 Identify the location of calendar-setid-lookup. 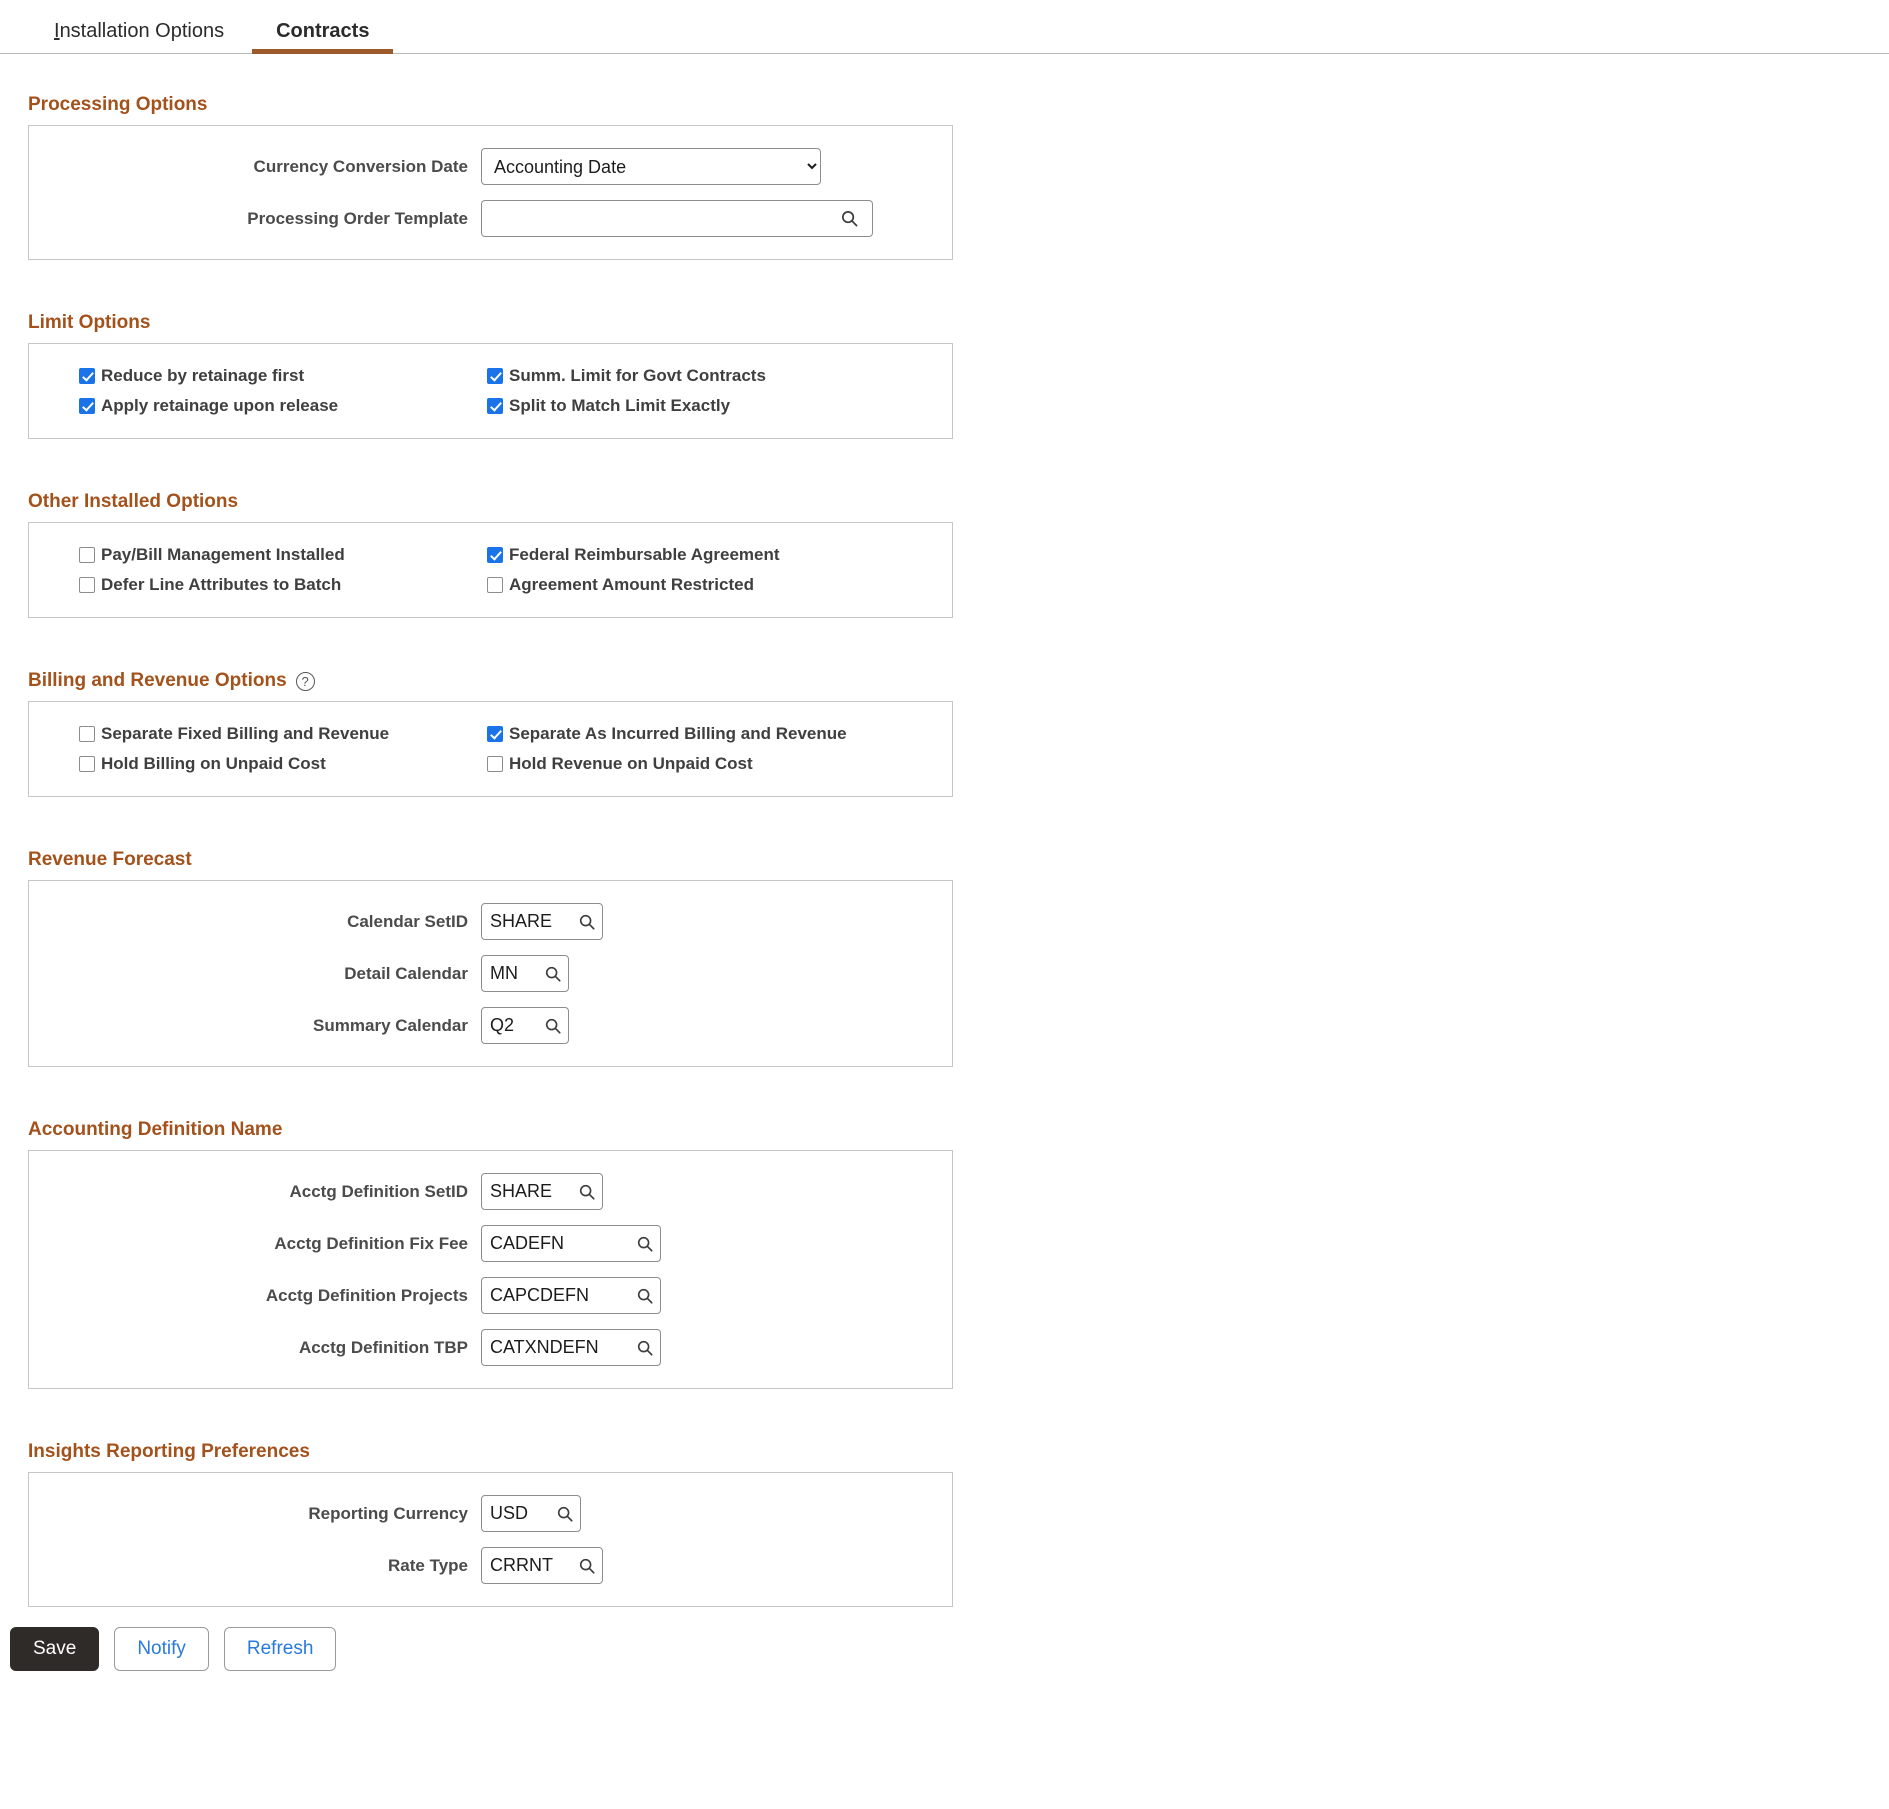
(542, 921).